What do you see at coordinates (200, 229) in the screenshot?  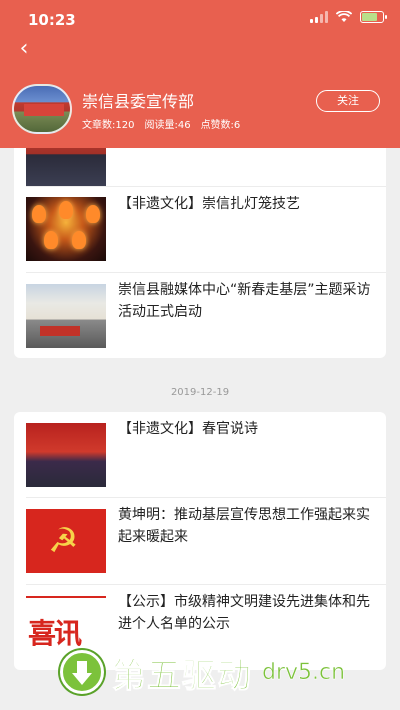 I see `article-item: 【非遗文化】崇信扎灯笼技艺` at bounding box center [200, 229].